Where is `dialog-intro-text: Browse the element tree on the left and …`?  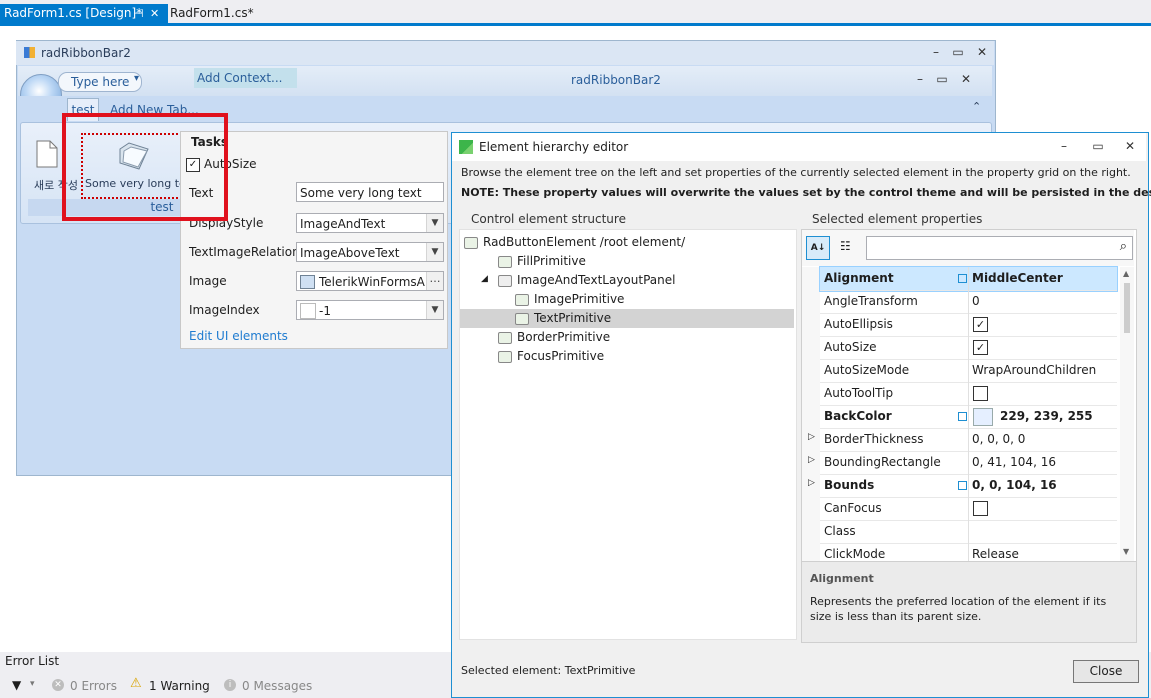 dialog-intro-text: Browse the element tree on the left and … is located at coordinates (796, 172).